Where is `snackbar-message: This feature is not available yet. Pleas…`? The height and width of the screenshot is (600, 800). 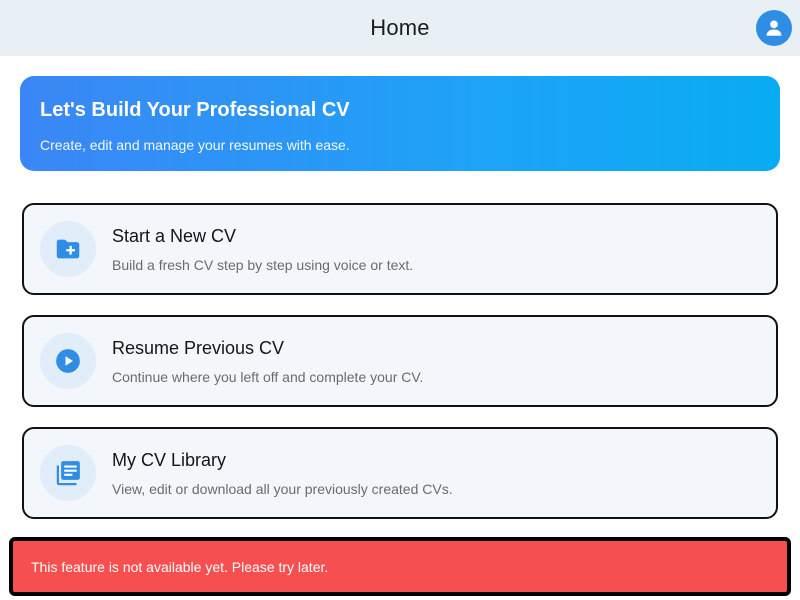 snackbar-message: This feature is not available yet. Pleas… is located at coordinates (180, 566).